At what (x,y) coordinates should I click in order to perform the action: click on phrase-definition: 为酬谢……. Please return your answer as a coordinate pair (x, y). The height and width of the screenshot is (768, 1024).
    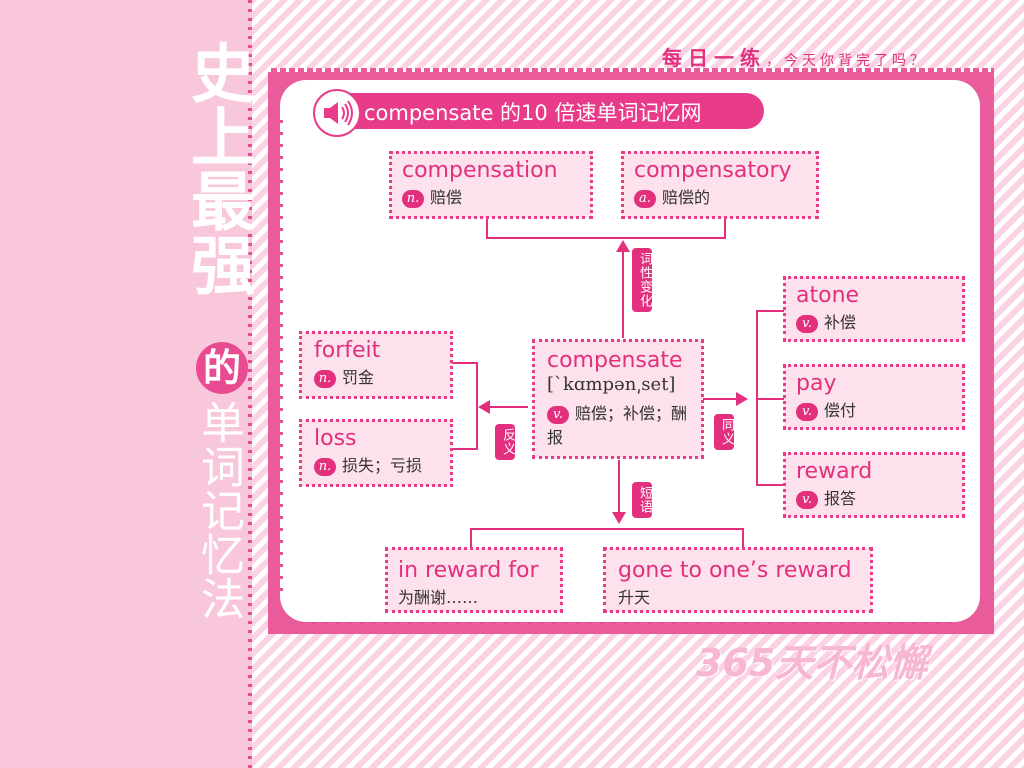
    Looking at the image, I should click on (438, 597).